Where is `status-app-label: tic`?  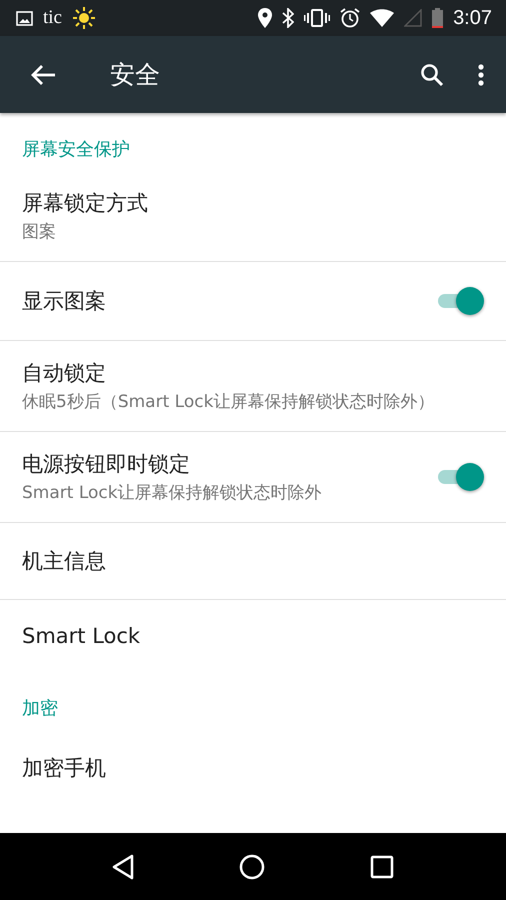 status-app-label: tic is located at coordinates (52, 18).